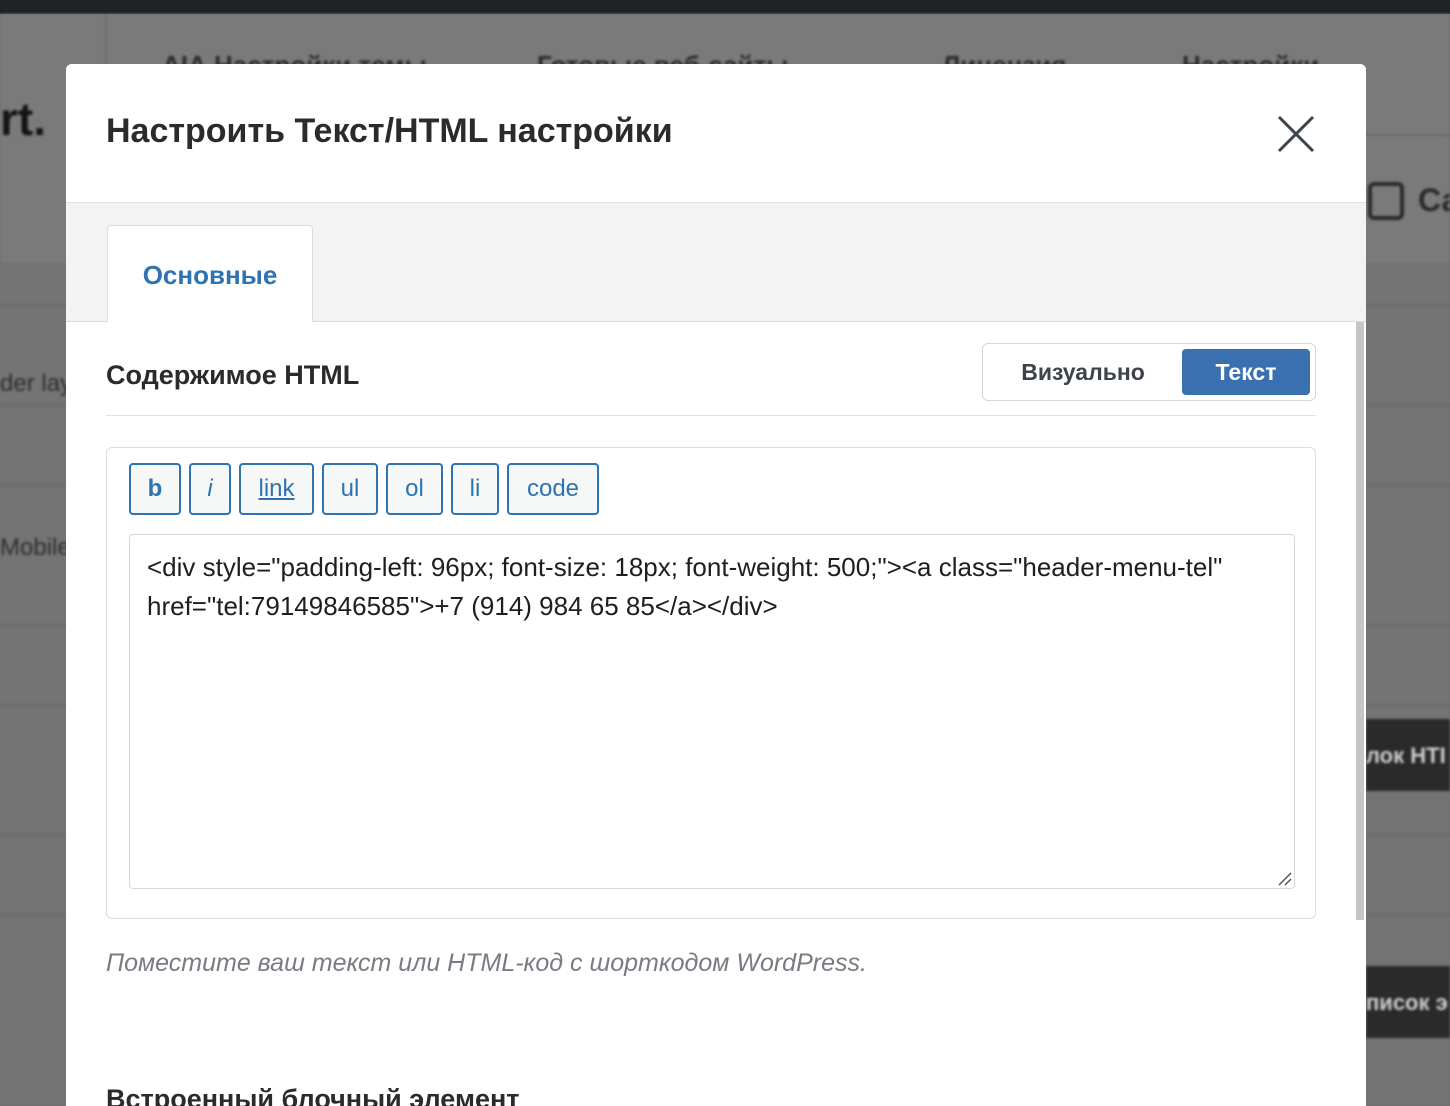 The image size is (1450, 1106). I want to click on background-right-text: Са, so click(1434, 200).